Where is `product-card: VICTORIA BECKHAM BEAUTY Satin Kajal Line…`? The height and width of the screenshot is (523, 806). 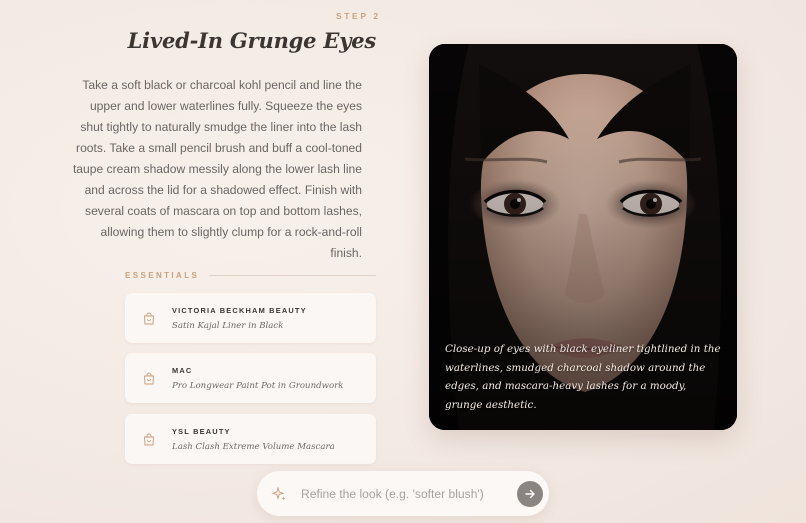
product-card: VICTORIA BECKHAM BEAUTY Satin Kajal Line… is located at coordinates (250, 318).